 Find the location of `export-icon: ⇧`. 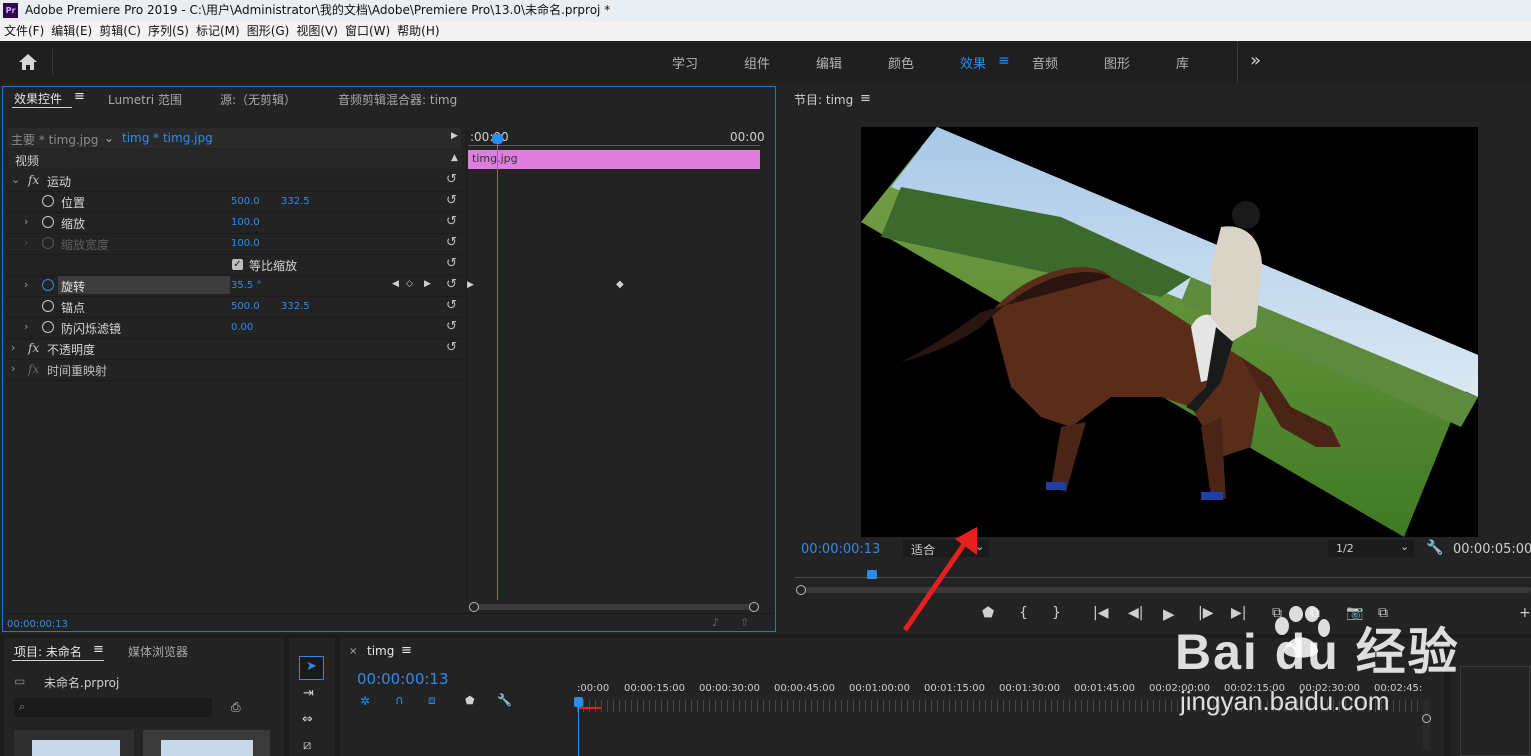

export-icon: ⇧ is located at coordinates (744, 622).